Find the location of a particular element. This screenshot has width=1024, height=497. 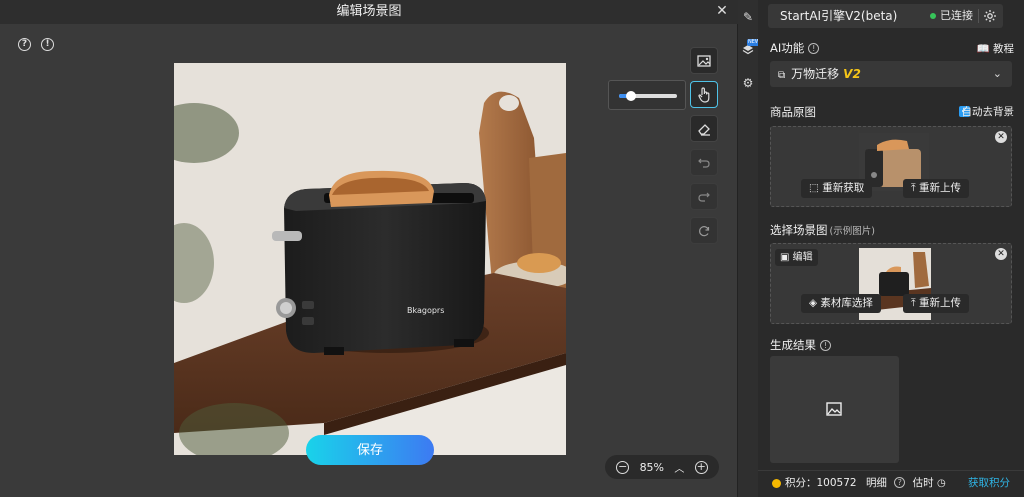

points-value: 100572 is located at coordinates (836, 483).